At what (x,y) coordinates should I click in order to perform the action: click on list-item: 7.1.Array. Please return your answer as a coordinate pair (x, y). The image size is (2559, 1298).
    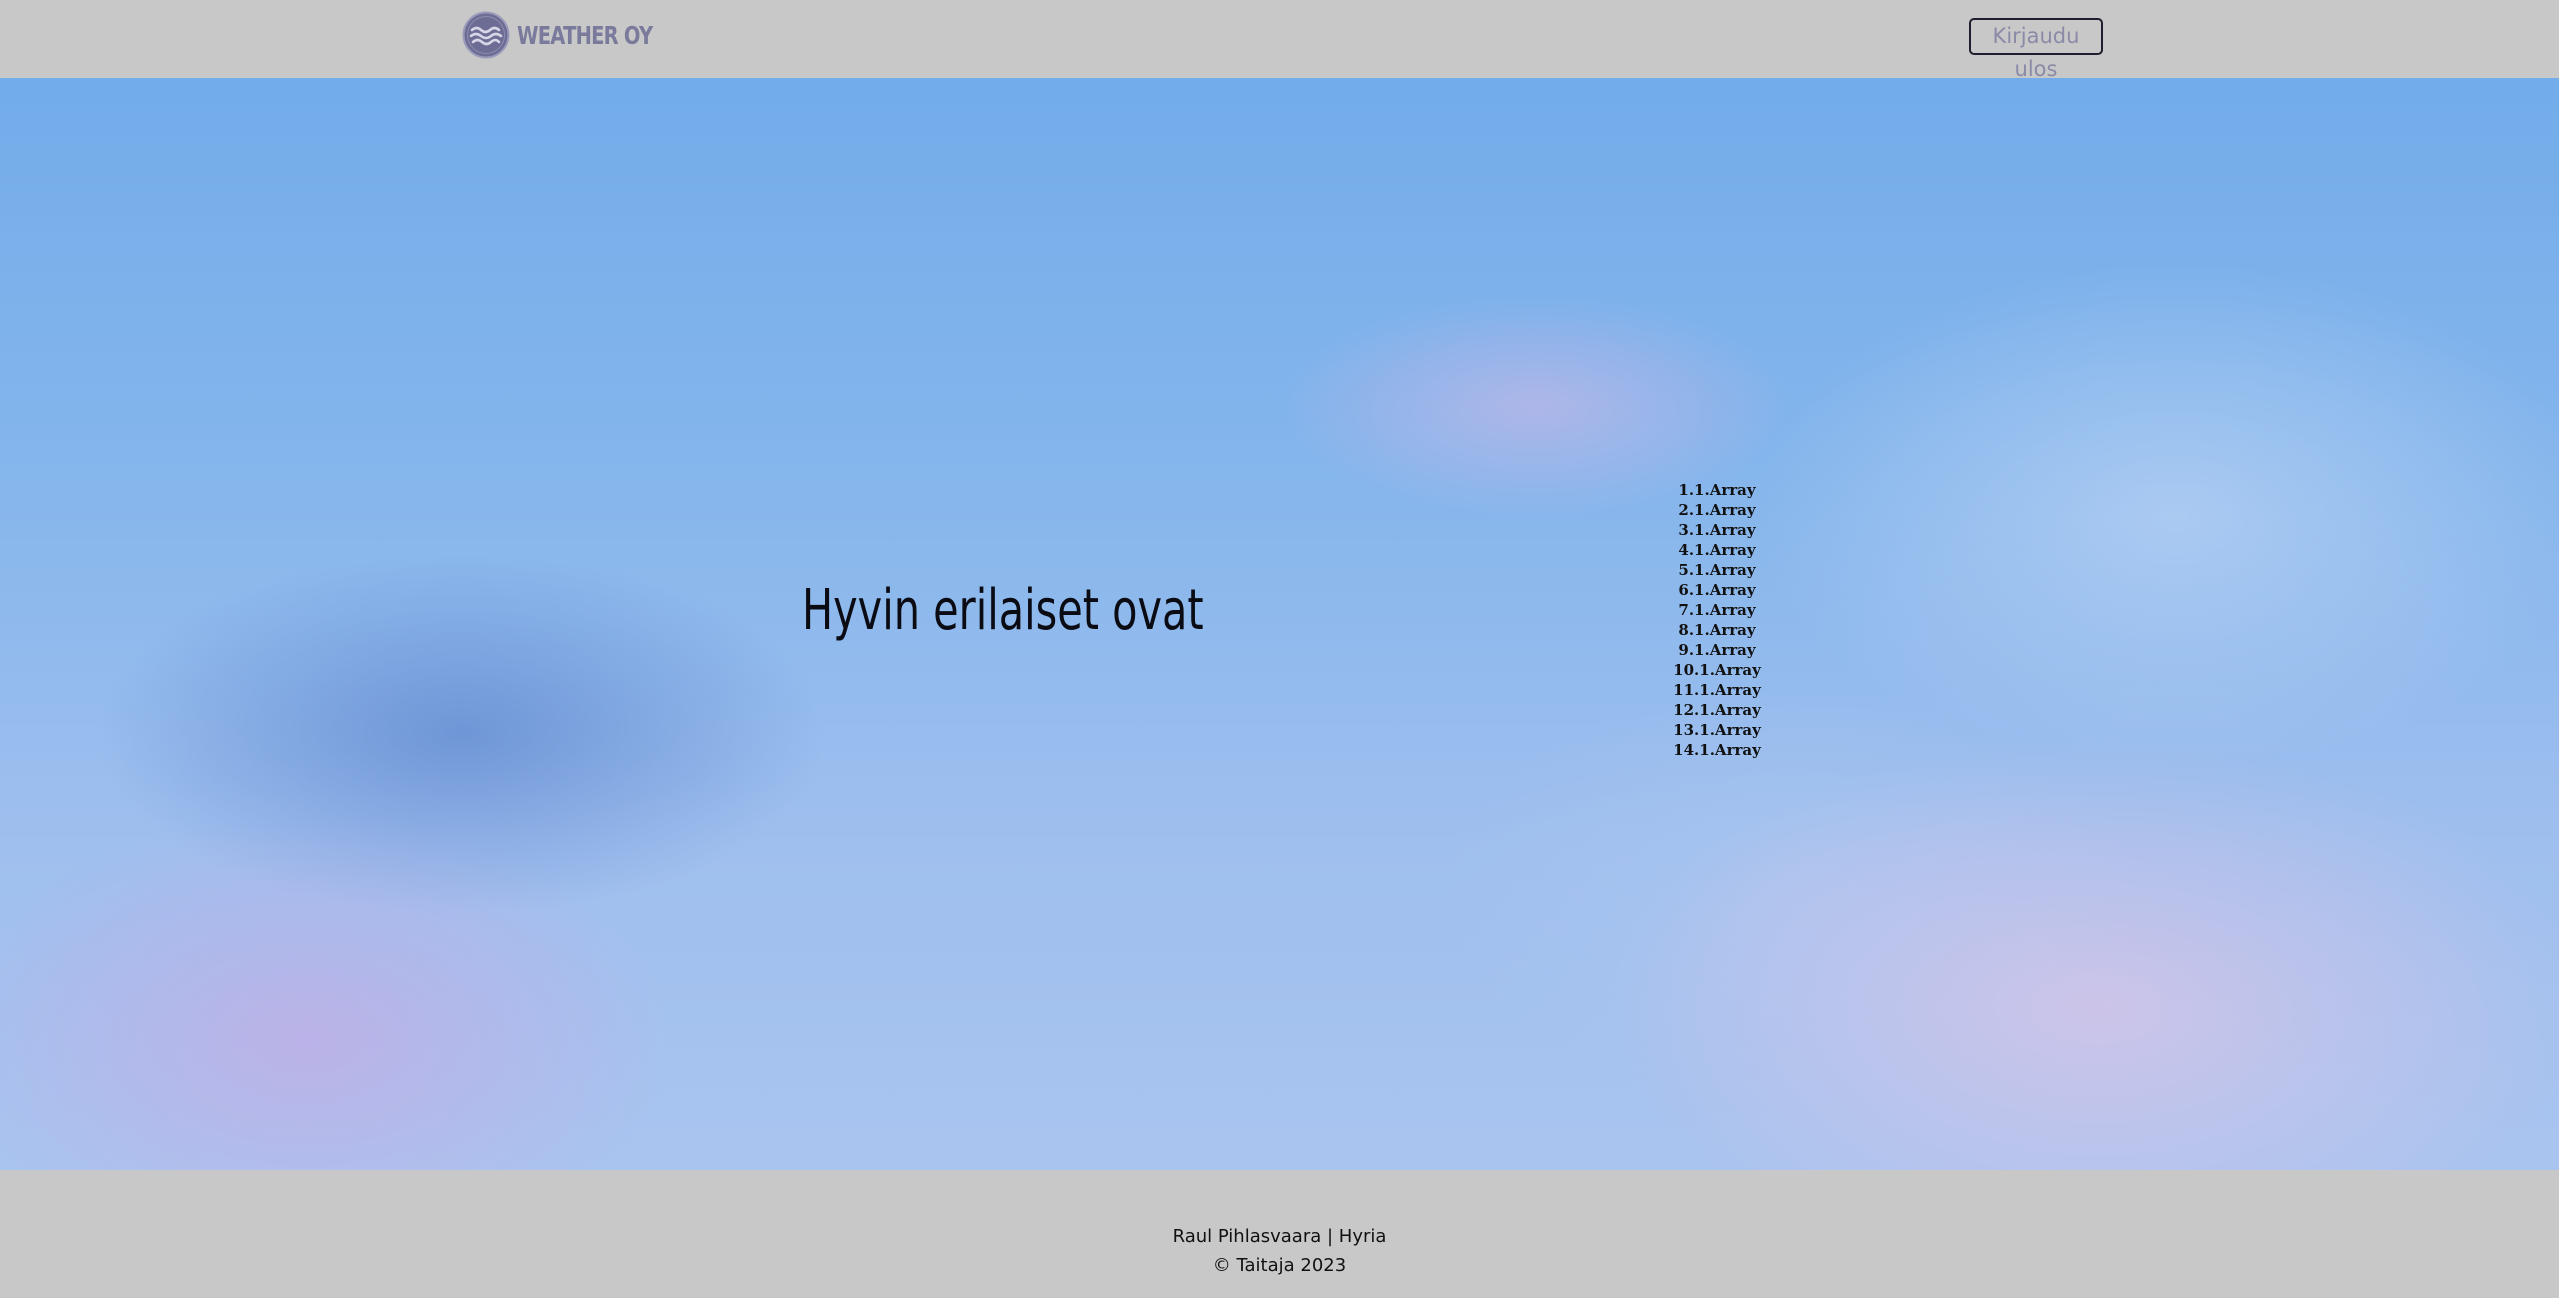
    Looking at the image, I should click on (1717, 610).